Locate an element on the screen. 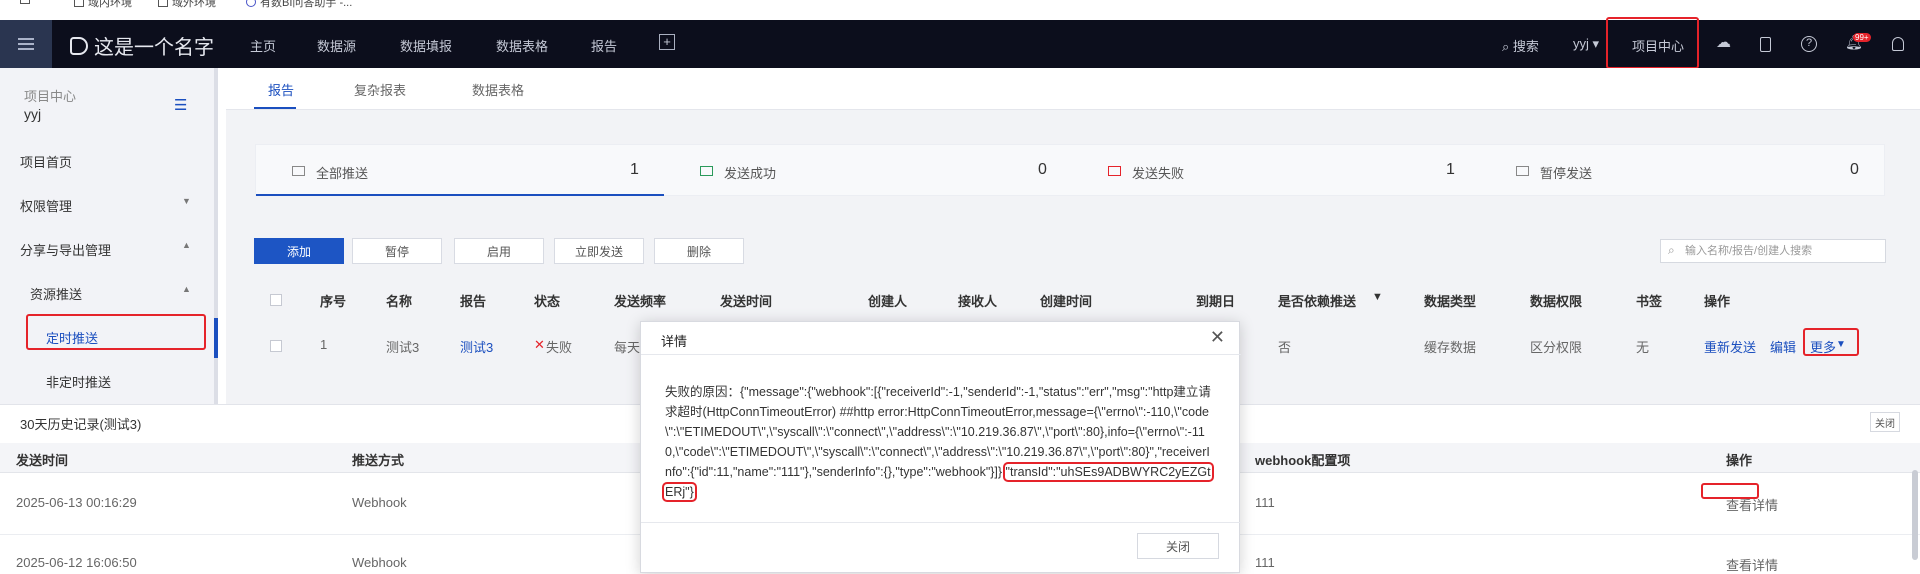 The image size is (1920, 574). status-failed-icon: ✕ is located at coordinates (539, 344).